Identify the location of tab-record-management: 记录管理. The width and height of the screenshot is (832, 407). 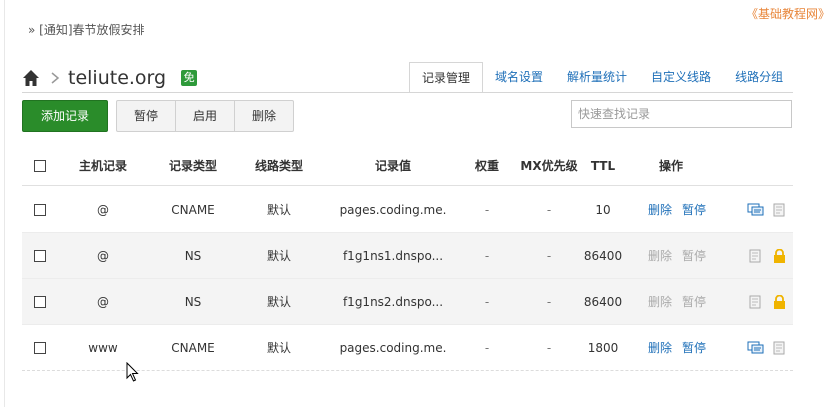
(446, 77).